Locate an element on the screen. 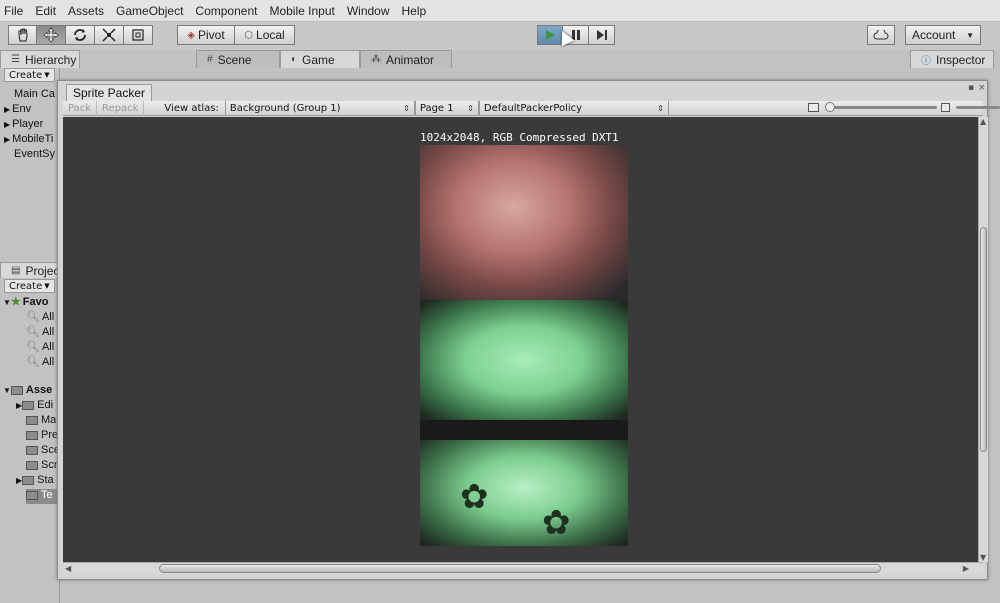 This screenshot has width=1000, height=603. favorites-header: ▼★ Favo is located at coordinates (25, 302).